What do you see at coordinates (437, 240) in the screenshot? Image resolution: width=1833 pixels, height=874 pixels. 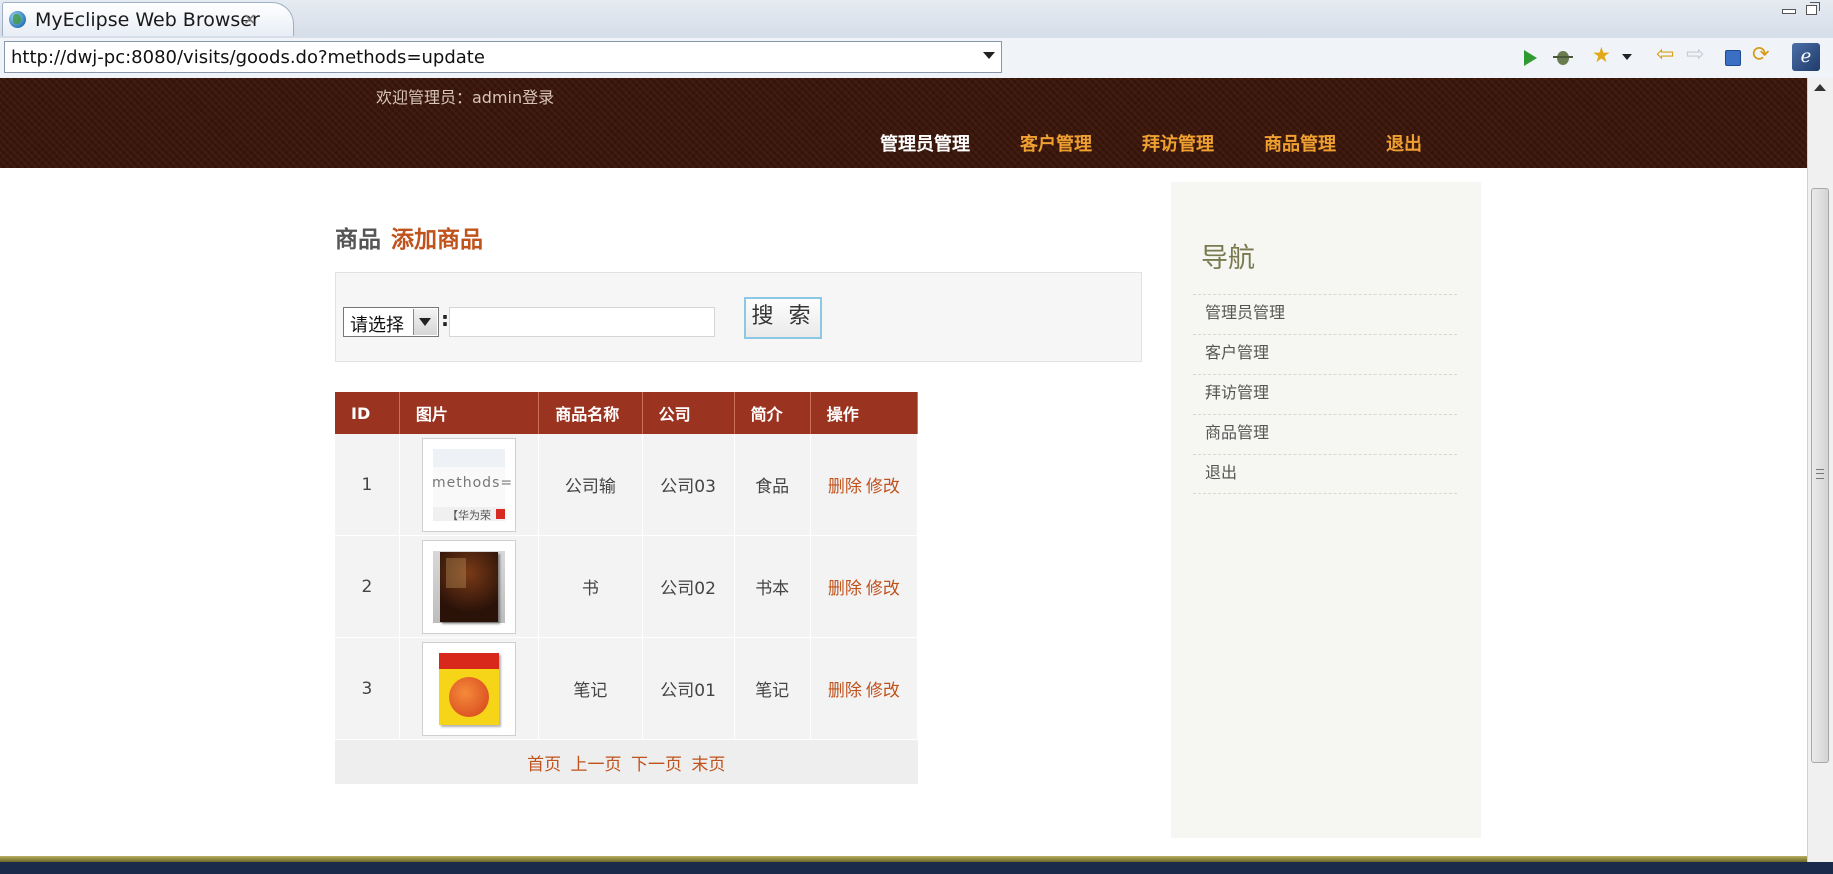 I see `add-goods-link: 添加商品` at bounding box center [437, 240].